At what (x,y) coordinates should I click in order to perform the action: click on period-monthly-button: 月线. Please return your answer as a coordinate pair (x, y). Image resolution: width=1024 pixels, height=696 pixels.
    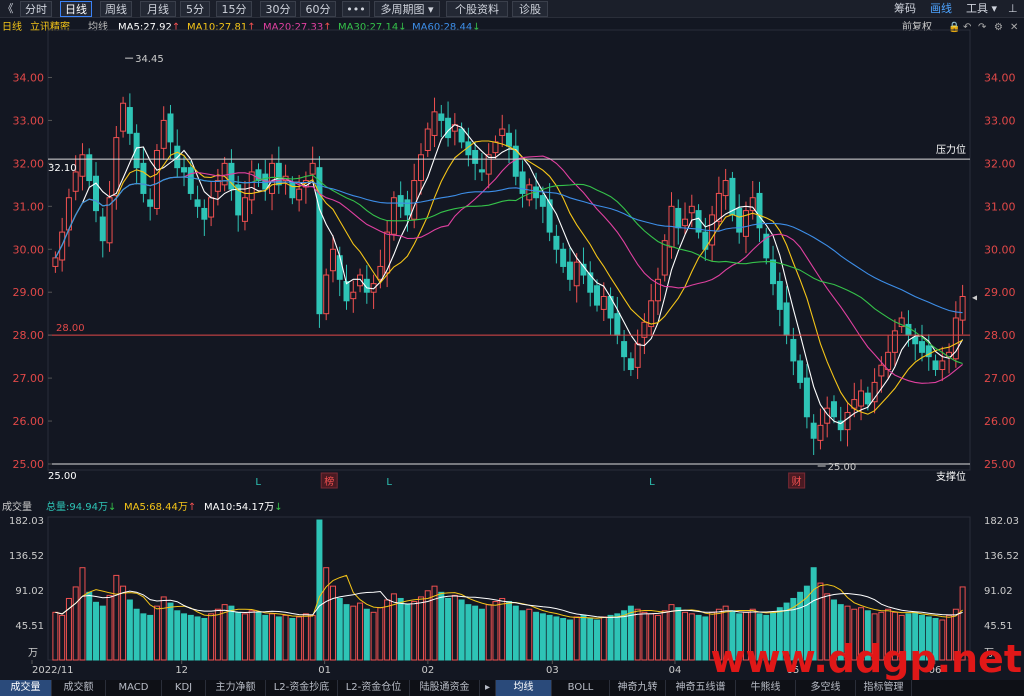
    Looking at the image, I should click on (158, 9).